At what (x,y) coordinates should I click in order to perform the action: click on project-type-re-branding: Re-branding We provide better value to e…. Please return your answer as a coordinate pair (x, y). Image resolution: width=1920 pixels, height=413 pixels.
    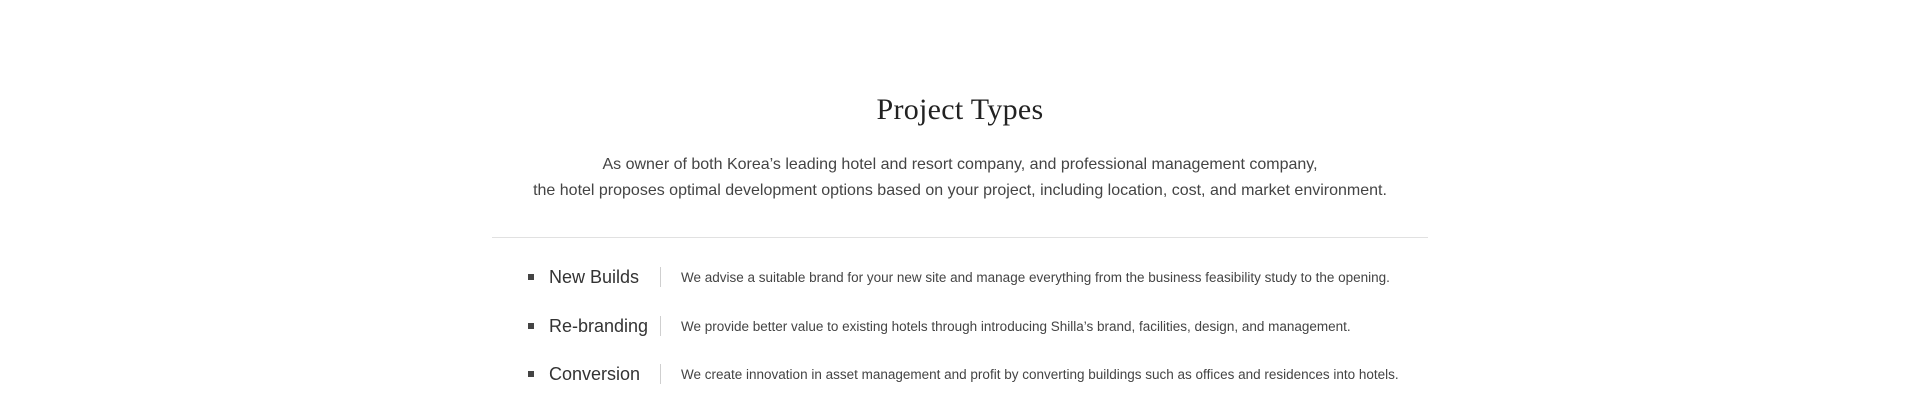
    Looking at the image, I should click on (978, 326).